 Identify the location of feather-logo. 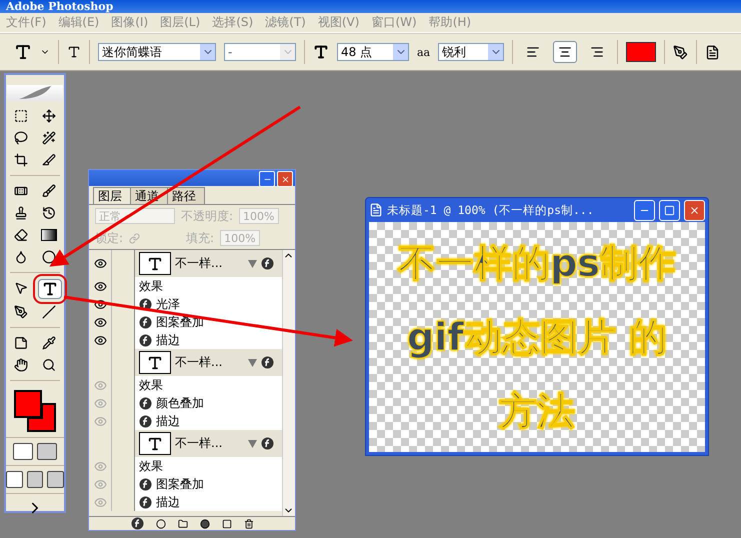
(35, 93).